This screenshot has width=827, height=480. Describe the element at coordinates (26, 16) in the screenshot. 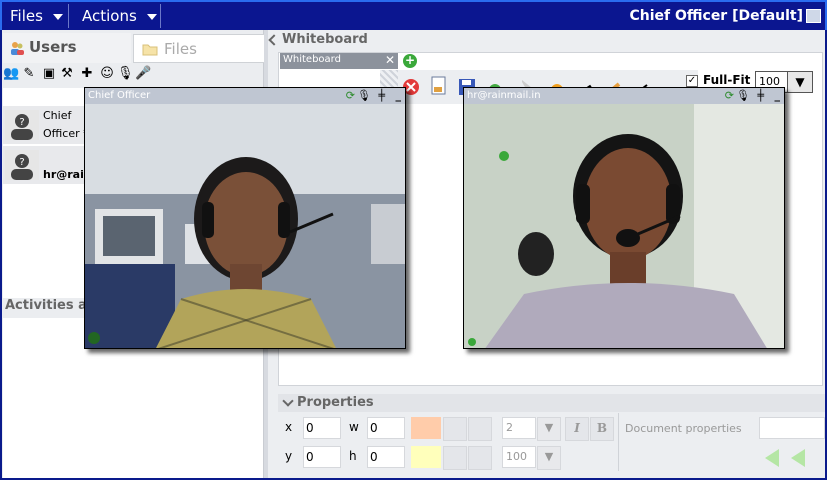

I see `files-menu-label: Files` at that location.